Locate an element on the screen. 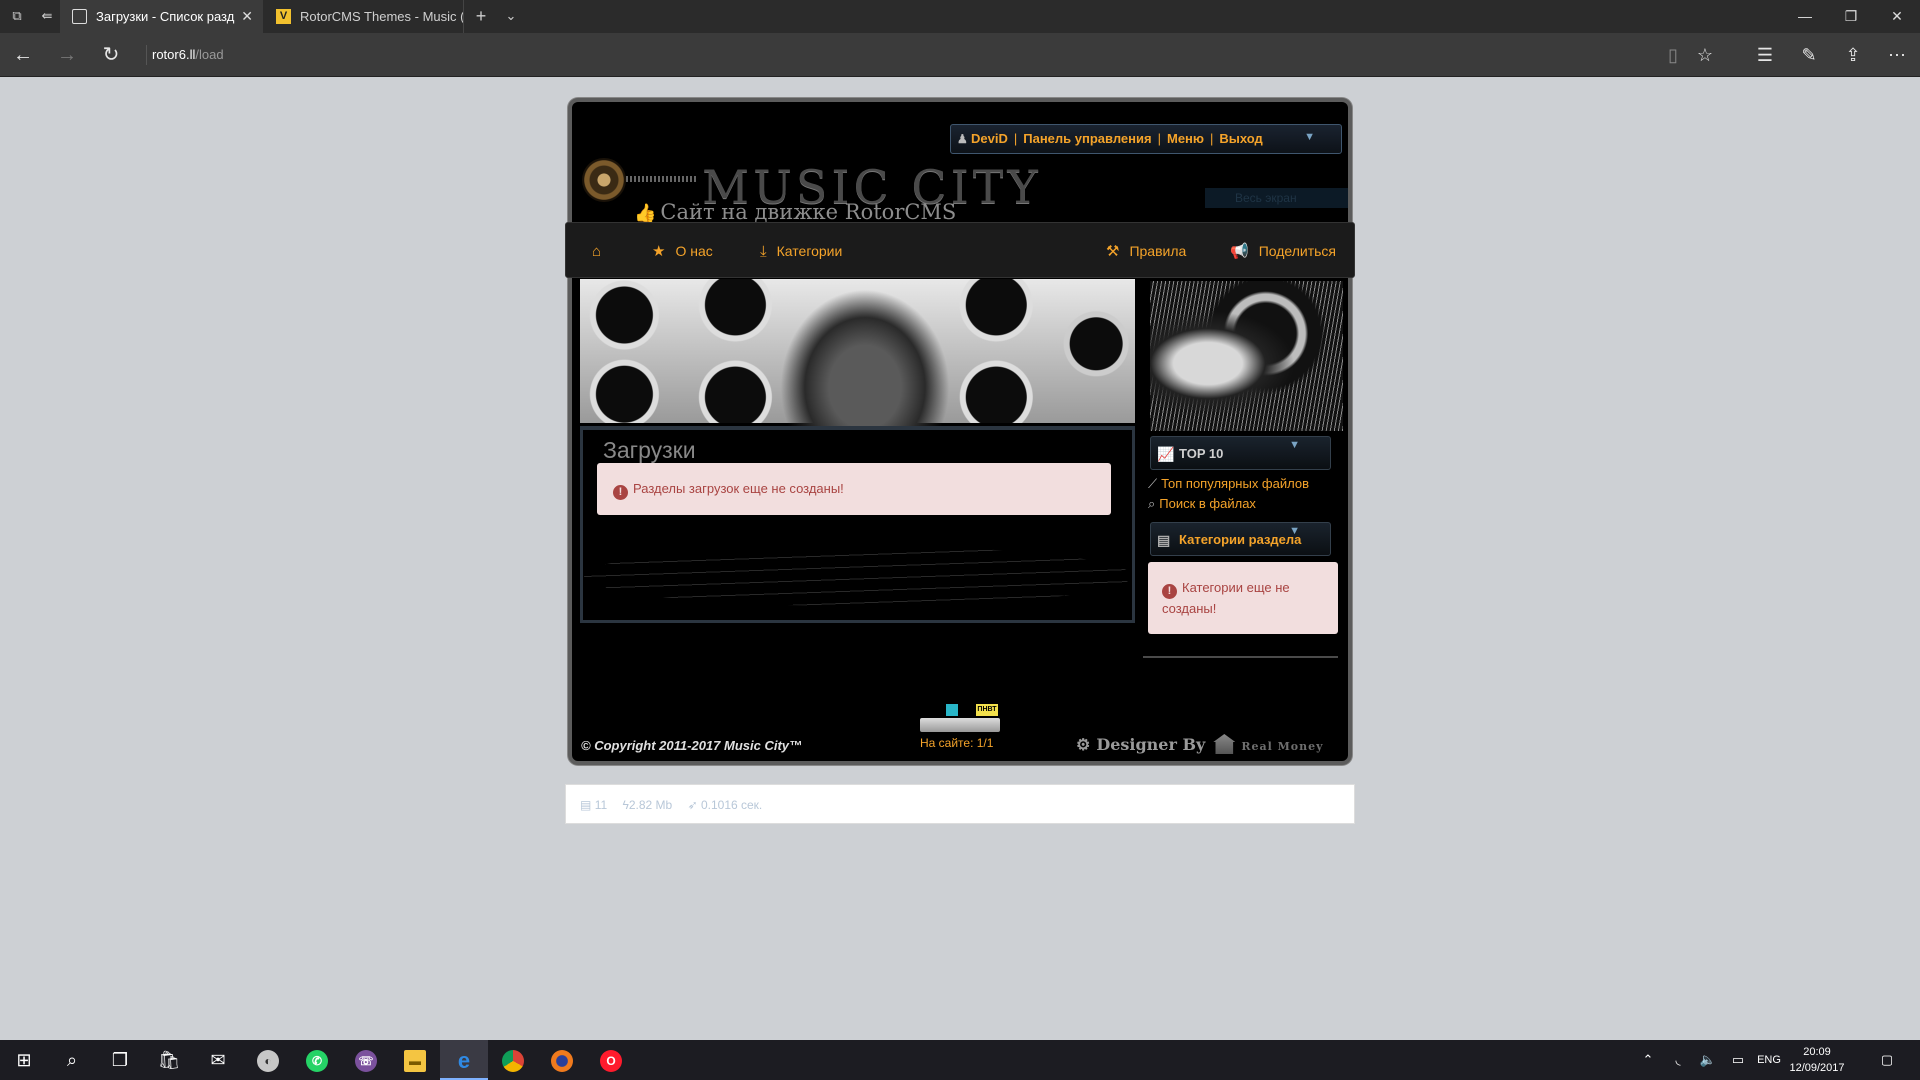  categories-widget-header: ▤ Категории раздела ▼ is located at coordinates (1240, 539).